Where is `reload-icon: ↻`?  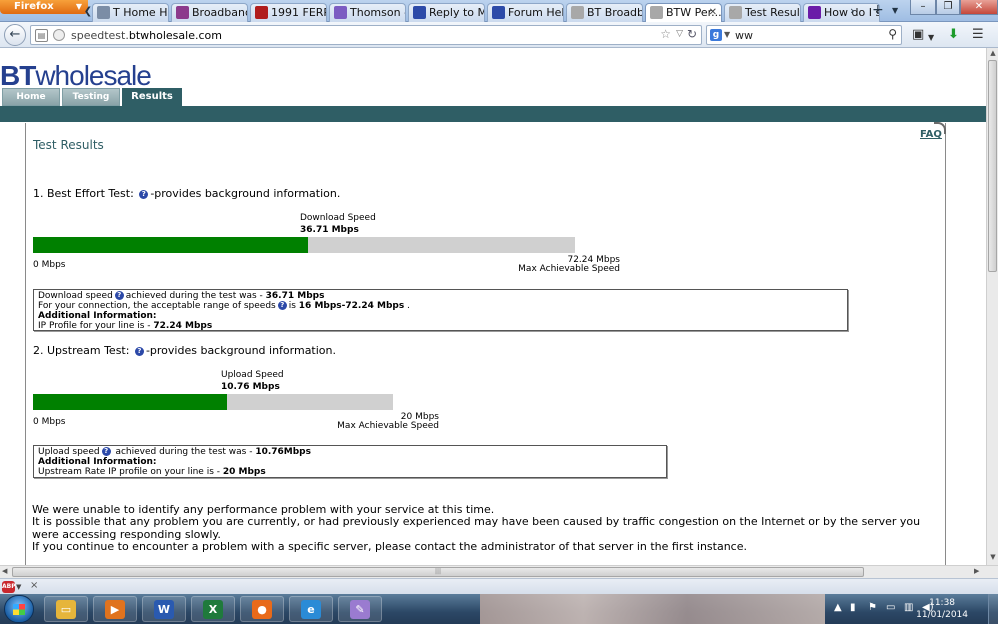
reload-icon: ↻ is located at coordinates (692, 34).